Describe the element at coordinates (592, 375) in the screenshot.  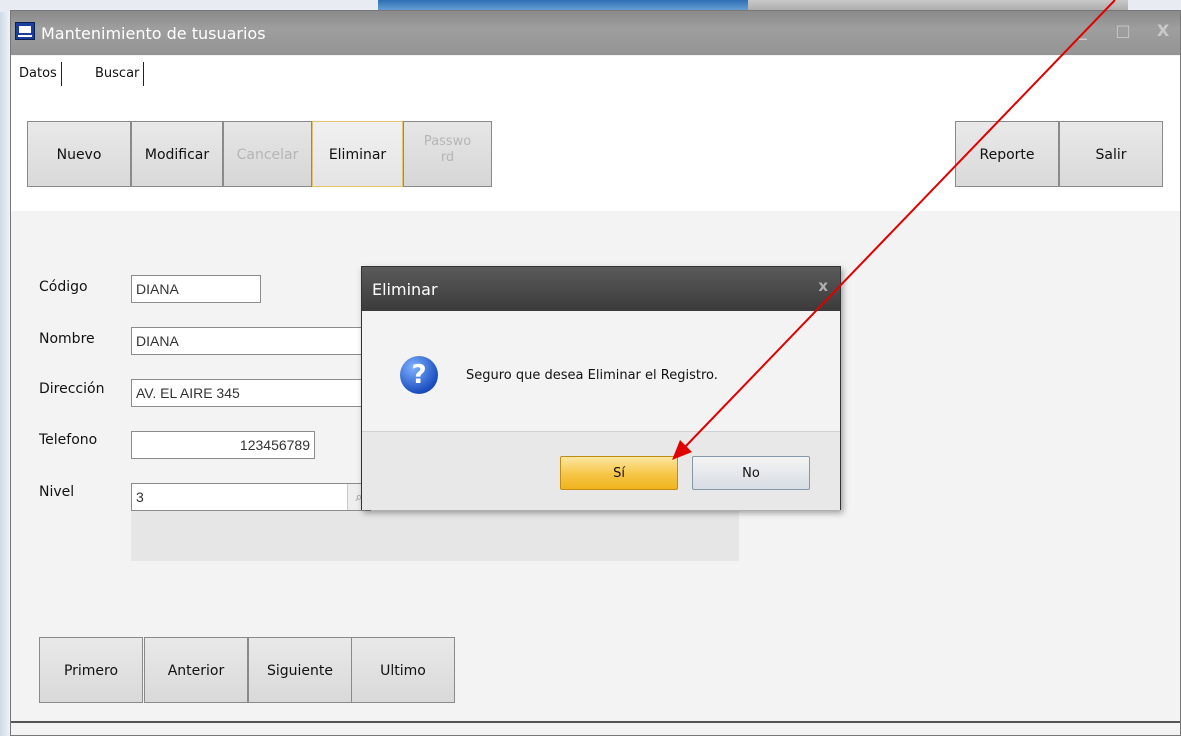
I see `dialog-message: Seguro que desea Eliminar el Registro.` at that location.